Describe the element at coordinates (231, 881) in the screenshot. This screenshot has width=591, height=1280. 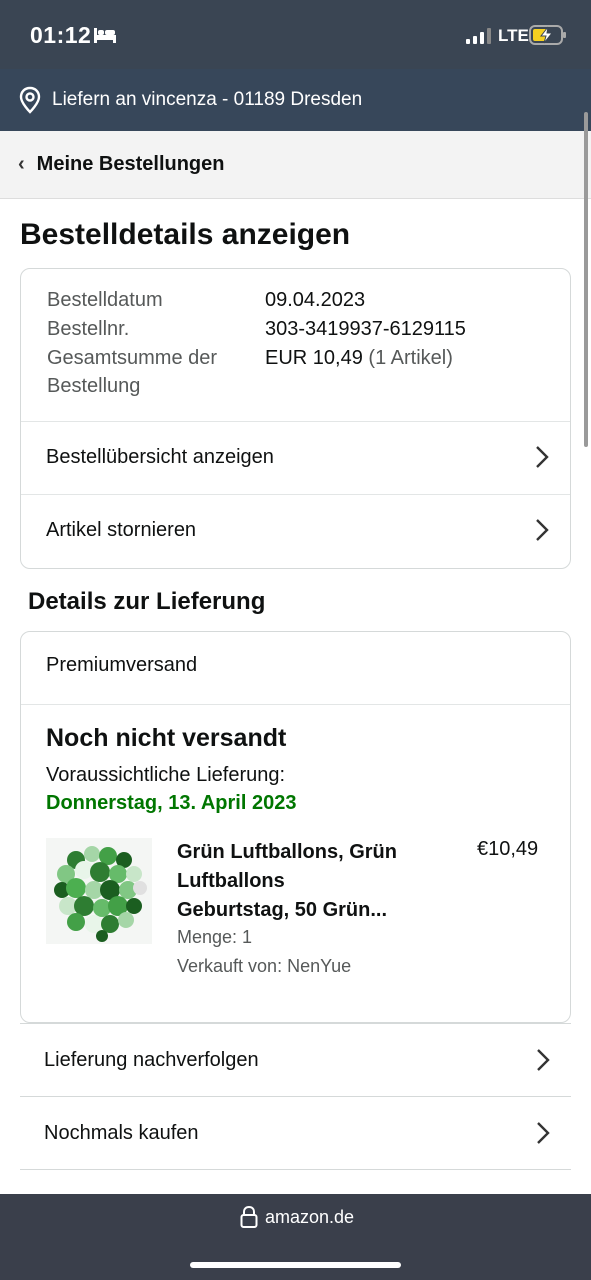
I see `product-title-line2: Luftballons` at that location.